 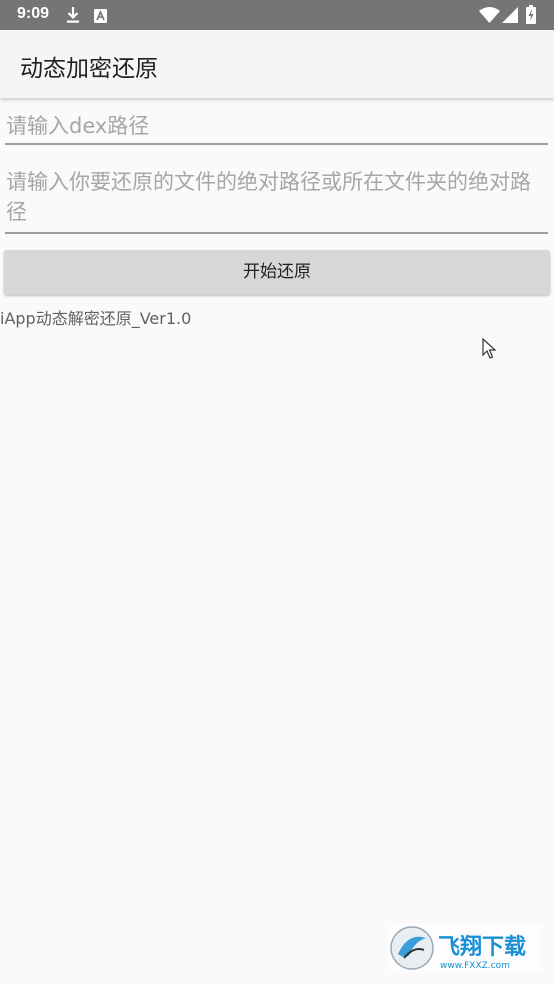 What do you see at coordinates (277, 64) in the screenshot?
I see `app-bar: 动态加密还原` at bounding box center [277, 64].